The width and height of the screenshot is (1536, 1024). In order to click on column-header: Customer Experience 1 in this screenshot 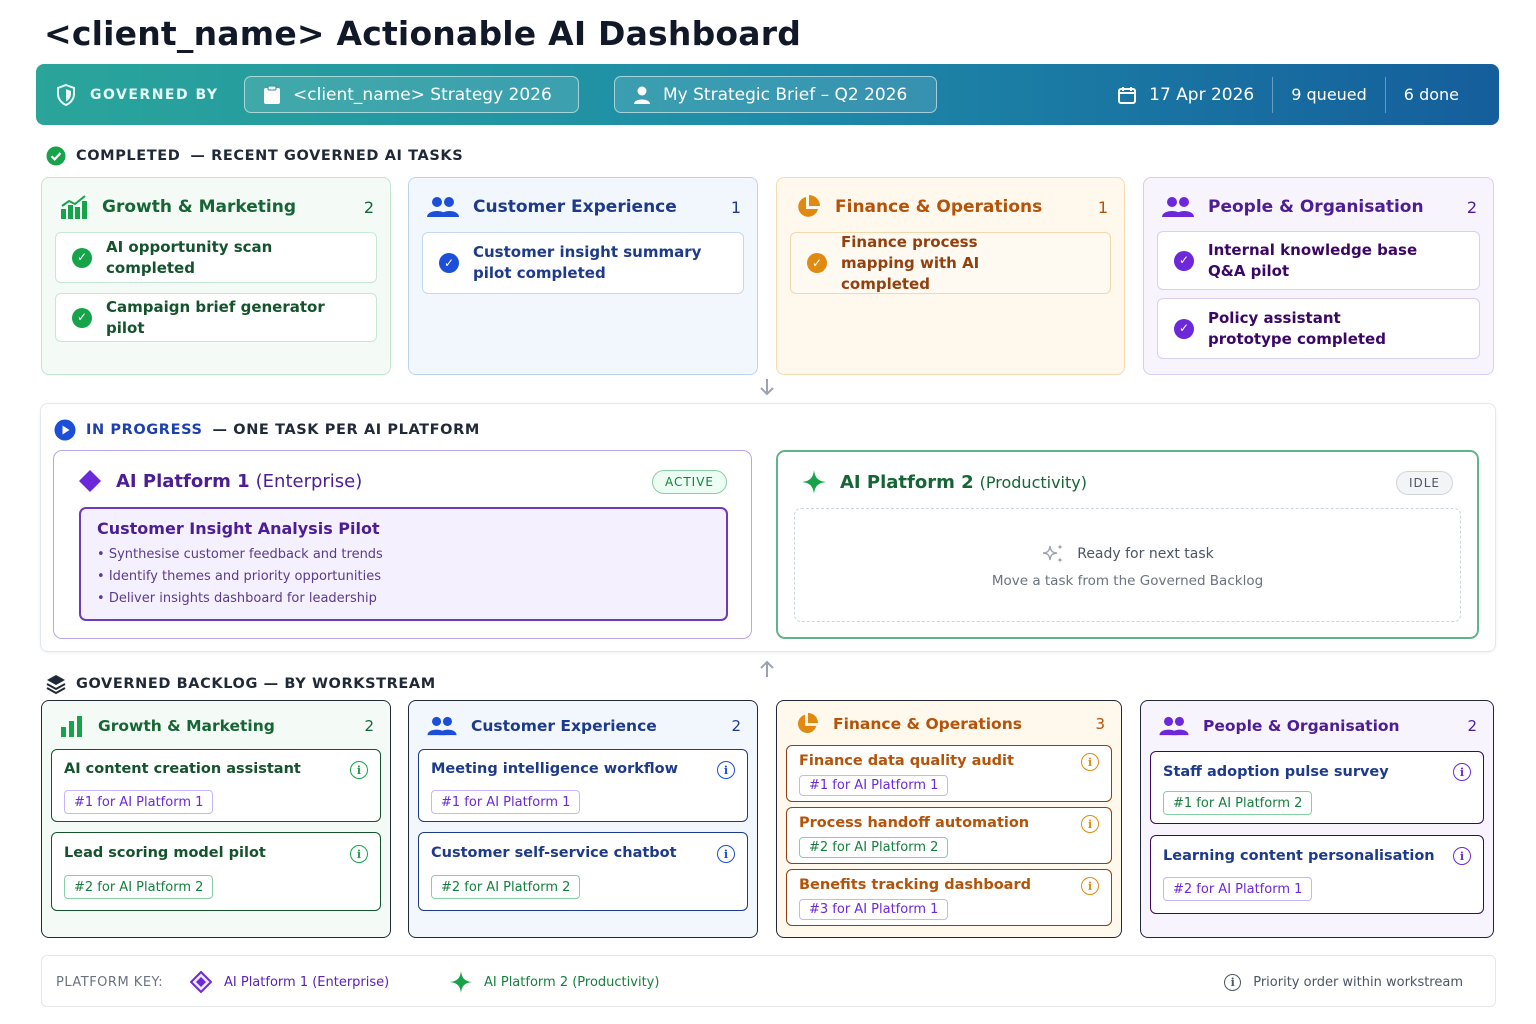, I will do `click(584, 207)`.